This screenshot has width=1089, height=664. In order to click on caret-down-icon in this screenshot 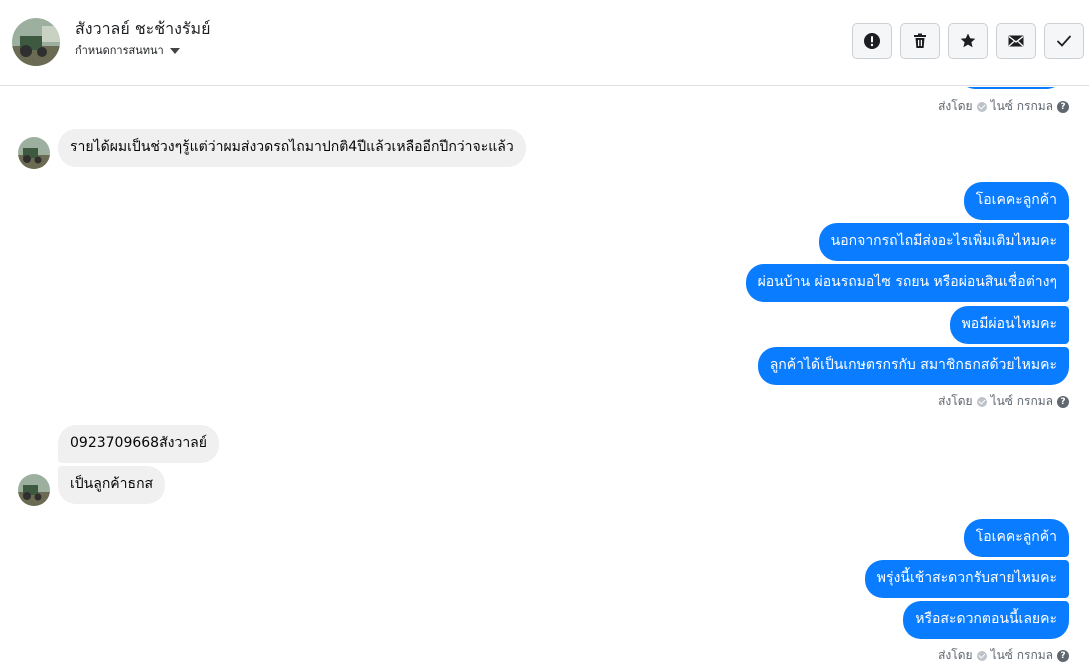, I will do `click(174, 51)`.